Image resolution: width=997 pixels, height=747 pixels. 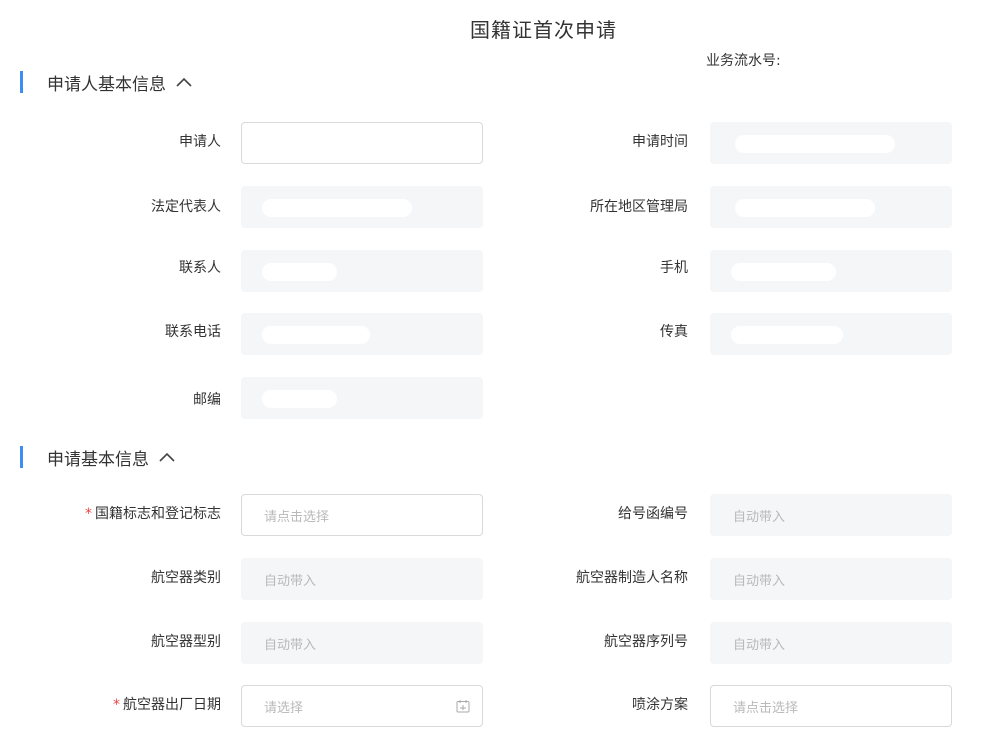 What do you see at coordinates (646, 642) in the screenshot?
I see `label-serial-no: 航空器序列号` at bounding box center [646, 642].